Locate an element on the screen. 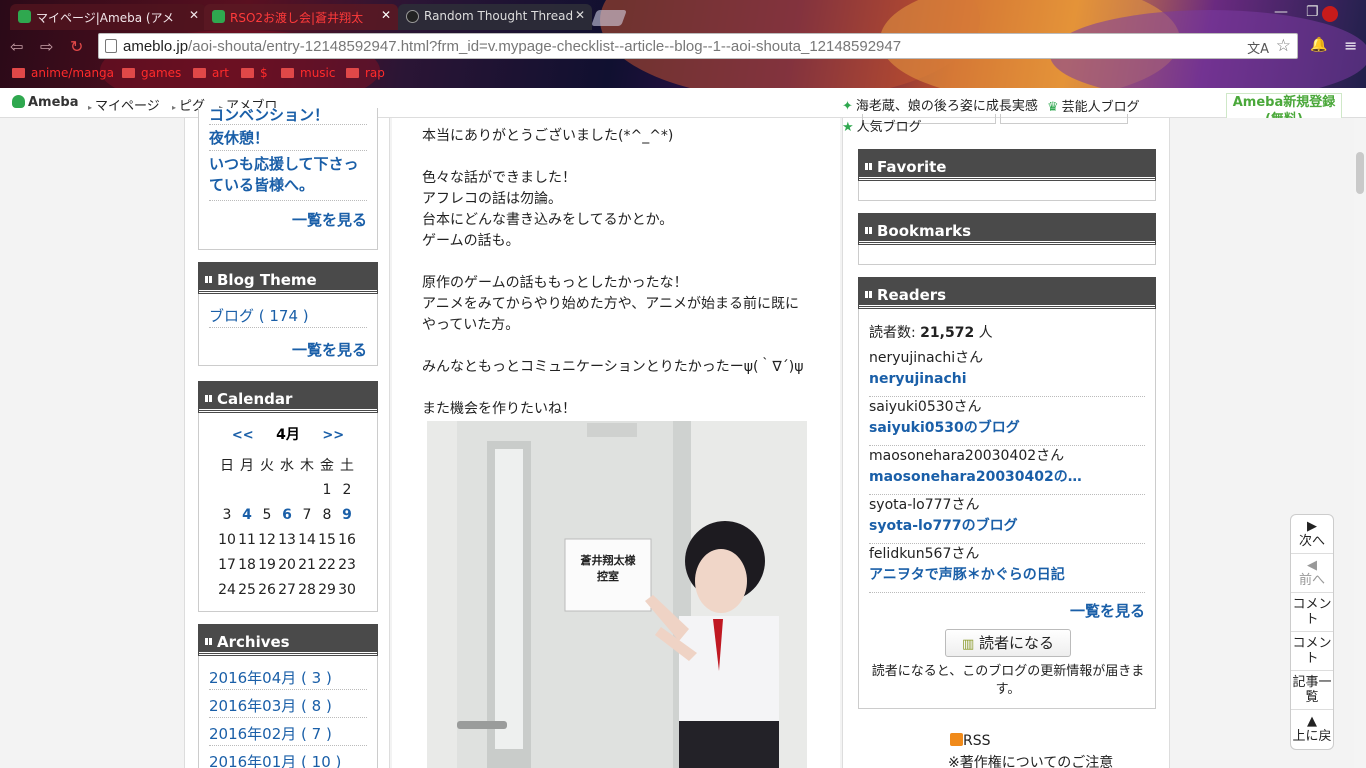  new-tab-button is located at coordinates (609, 18).